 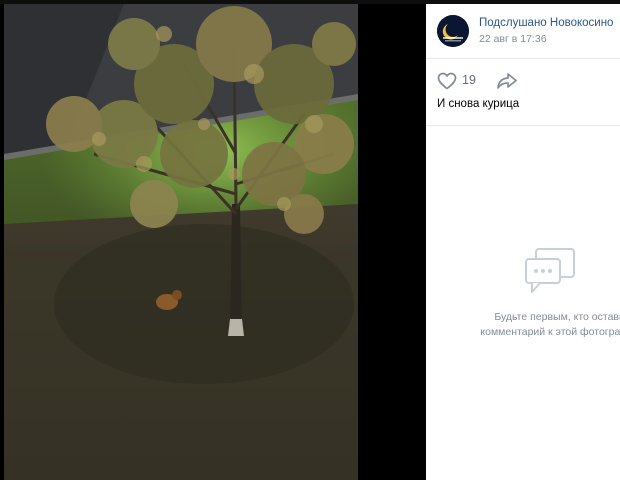 I want to click on author-link: Подслушано Новокосино, so click(x=546, y=23).